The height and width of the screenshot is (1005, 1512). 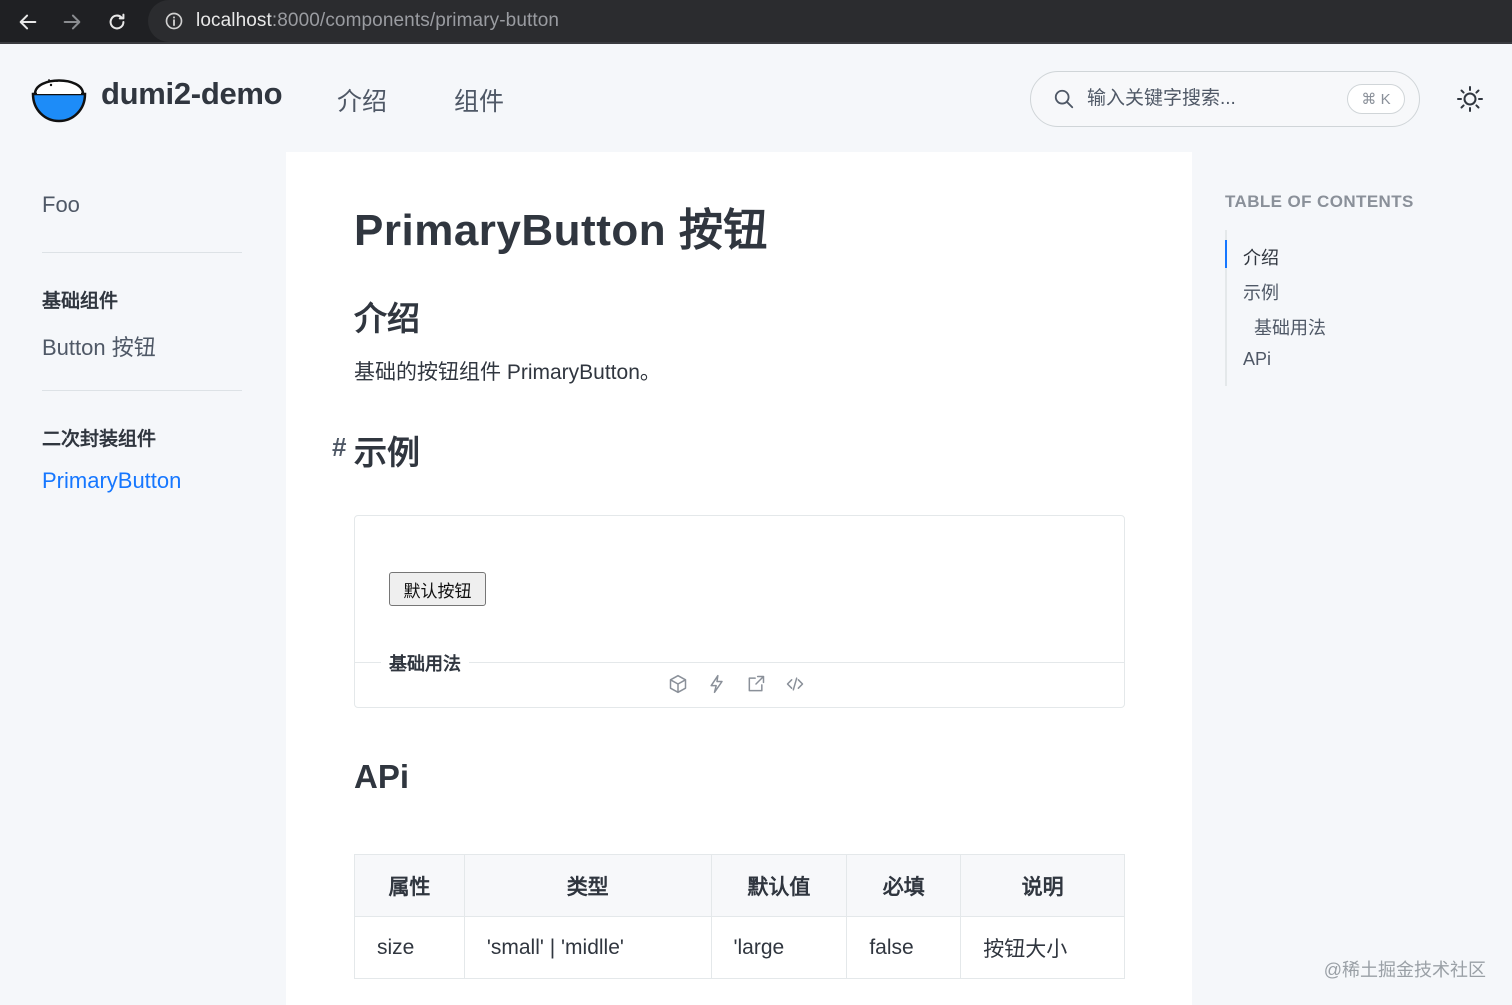 What do you see at coordinates (1212, 99) in the screenshot?
I see `search-input` at bounding box center [1212, 99].